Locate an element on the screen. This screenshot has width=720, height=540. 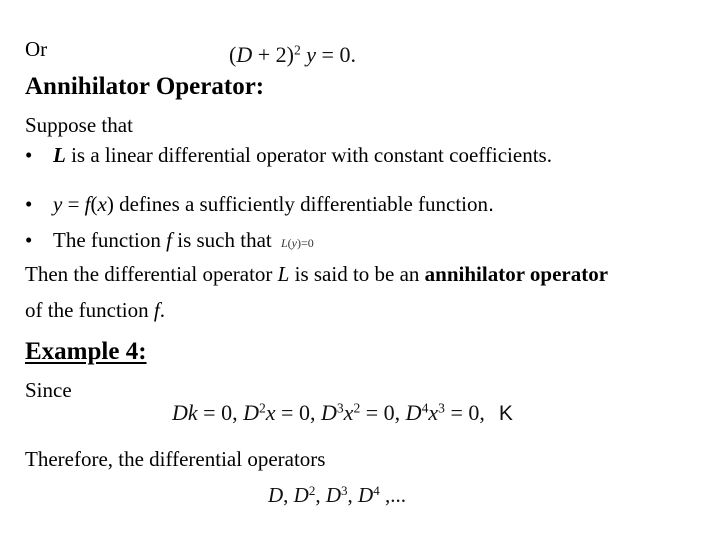
equals-sign: = is located at coordinates (73, 204).